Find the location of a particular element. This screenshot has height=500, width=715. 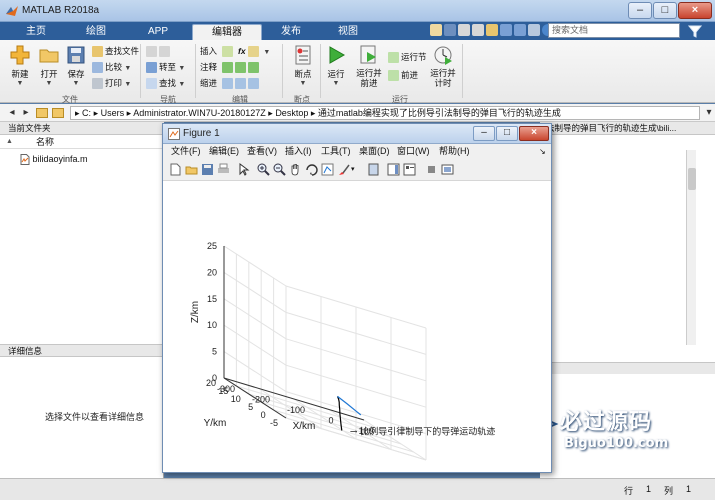

new-button: 新建 ▼ is located at coordinates (20, 65).